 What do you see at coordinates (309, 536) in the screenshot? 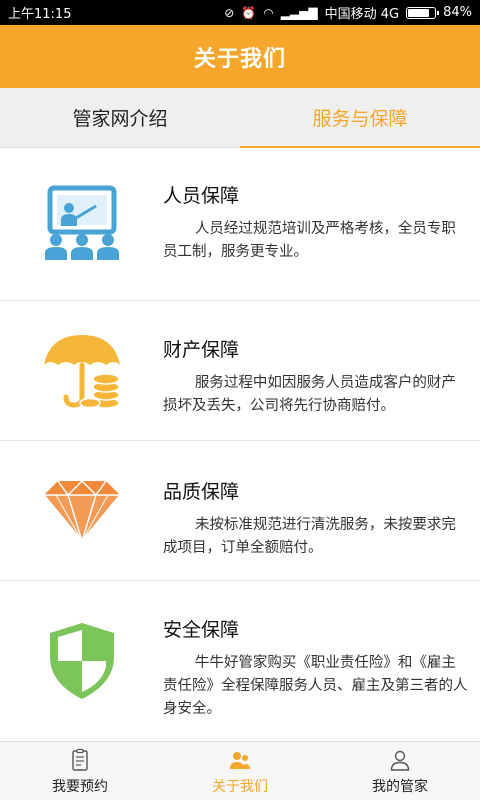
I see `item-description: 未按标准规范进行清洗服务，未按要求完成项目，订单全额赔付。` at bounding box center [309, 536].